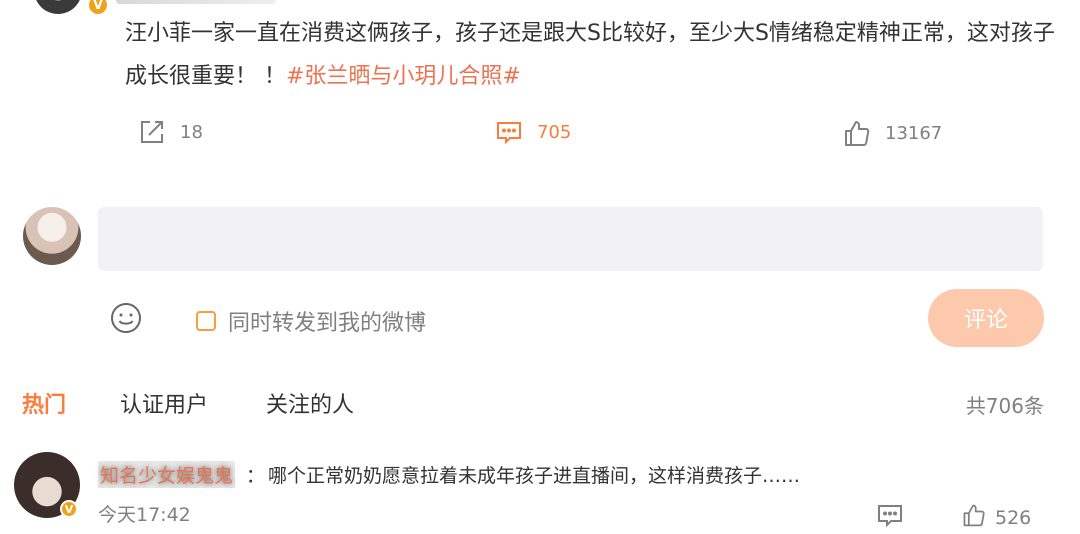 The image size is (1080, 534). Describe the element at coordinates (196, 2) in the screenshot. I see `author-name-cropped` at that location.